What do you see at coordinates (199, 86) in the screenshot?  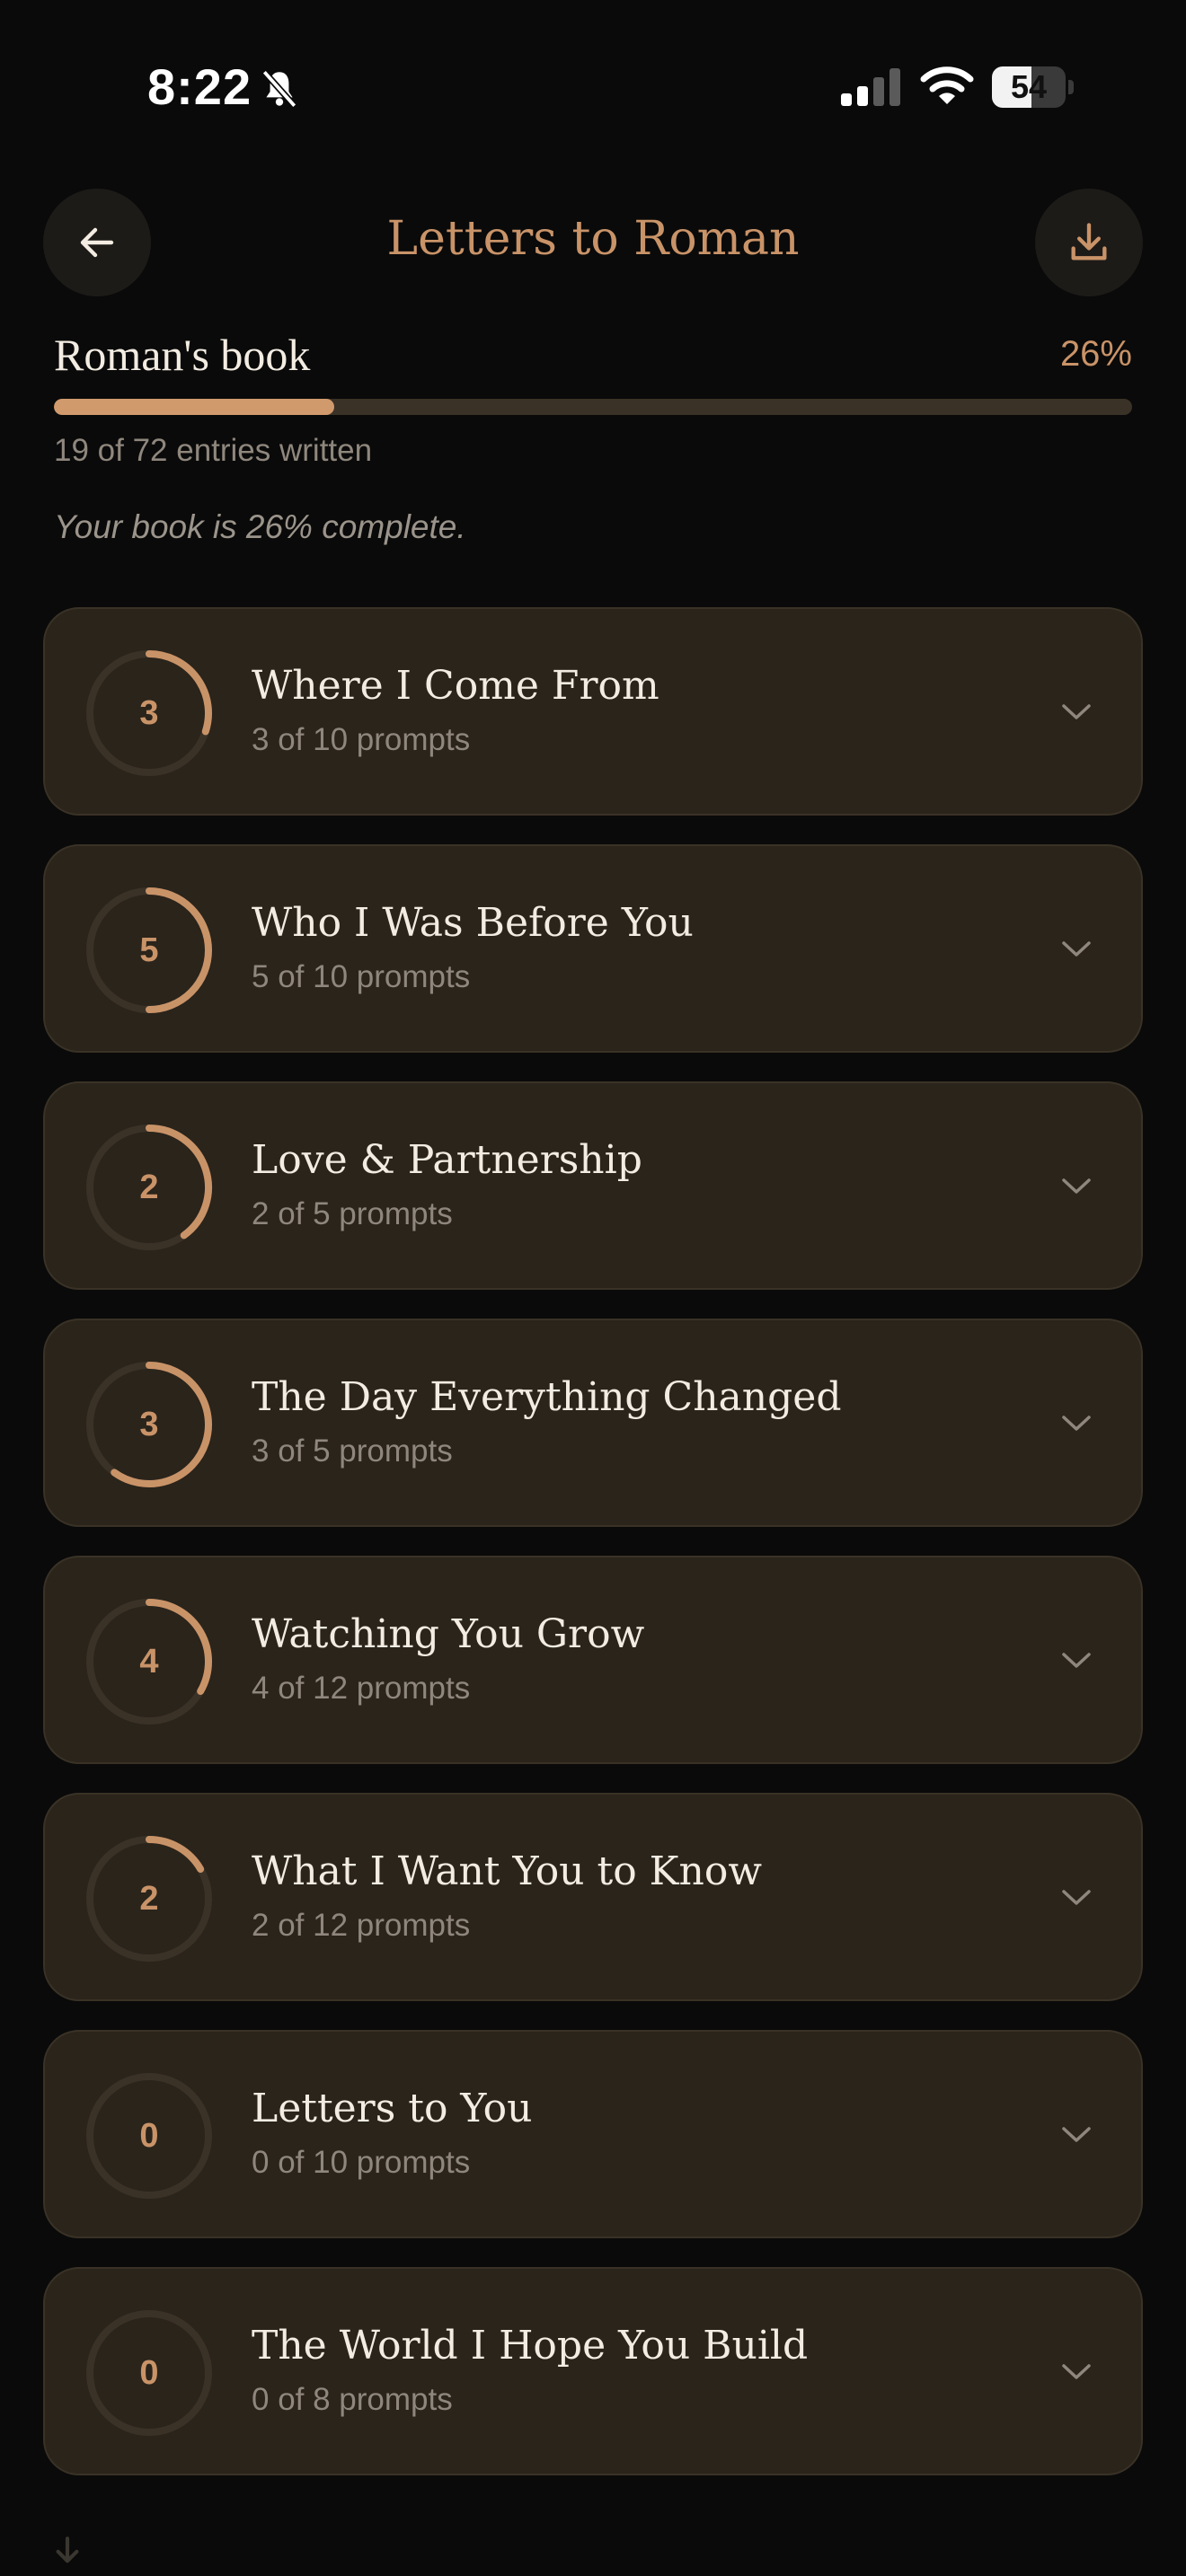 I see `status-time: 8:22` at bounding box center [199, 86].